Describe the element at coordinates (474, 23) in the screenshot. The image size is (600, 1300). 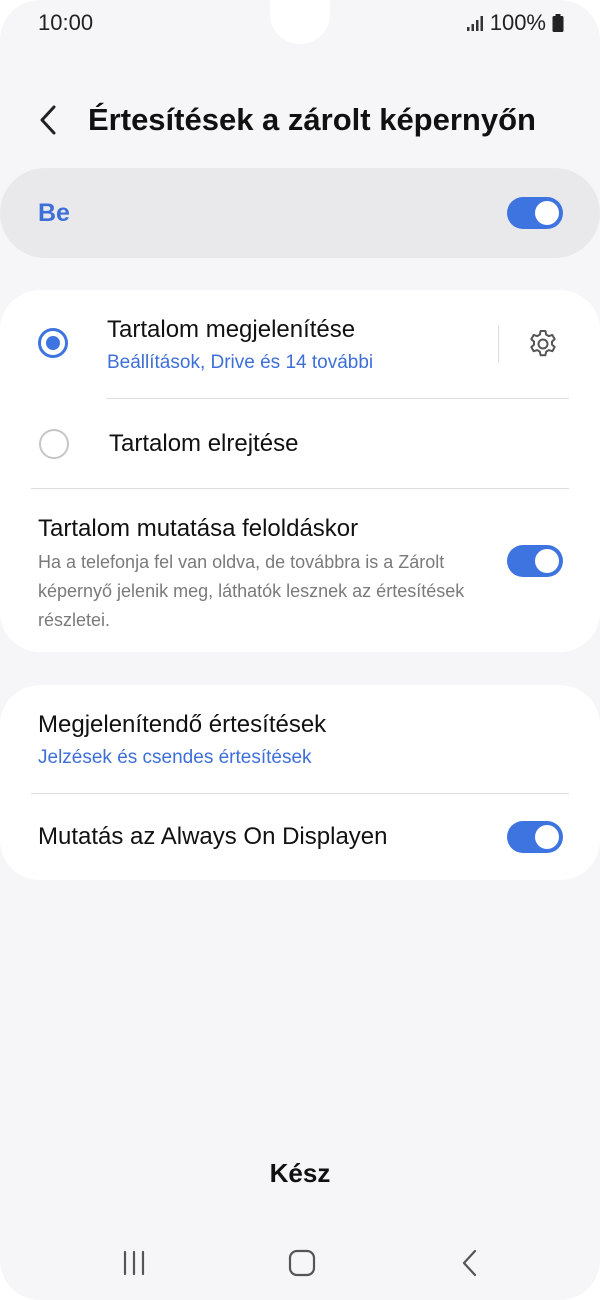
I see `signal-icon` at that location.